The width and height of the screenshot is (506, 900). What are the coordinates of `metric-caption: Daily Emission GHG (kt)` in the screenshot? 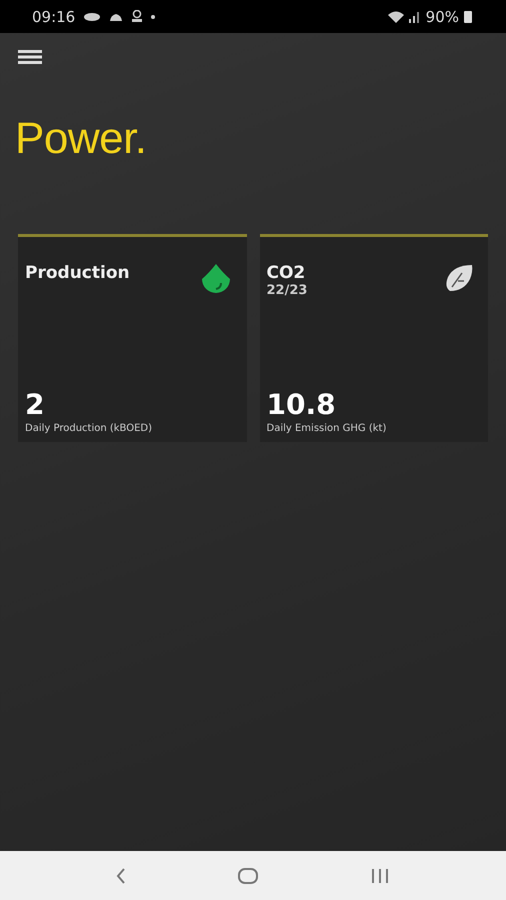 It's located at (327, 428).